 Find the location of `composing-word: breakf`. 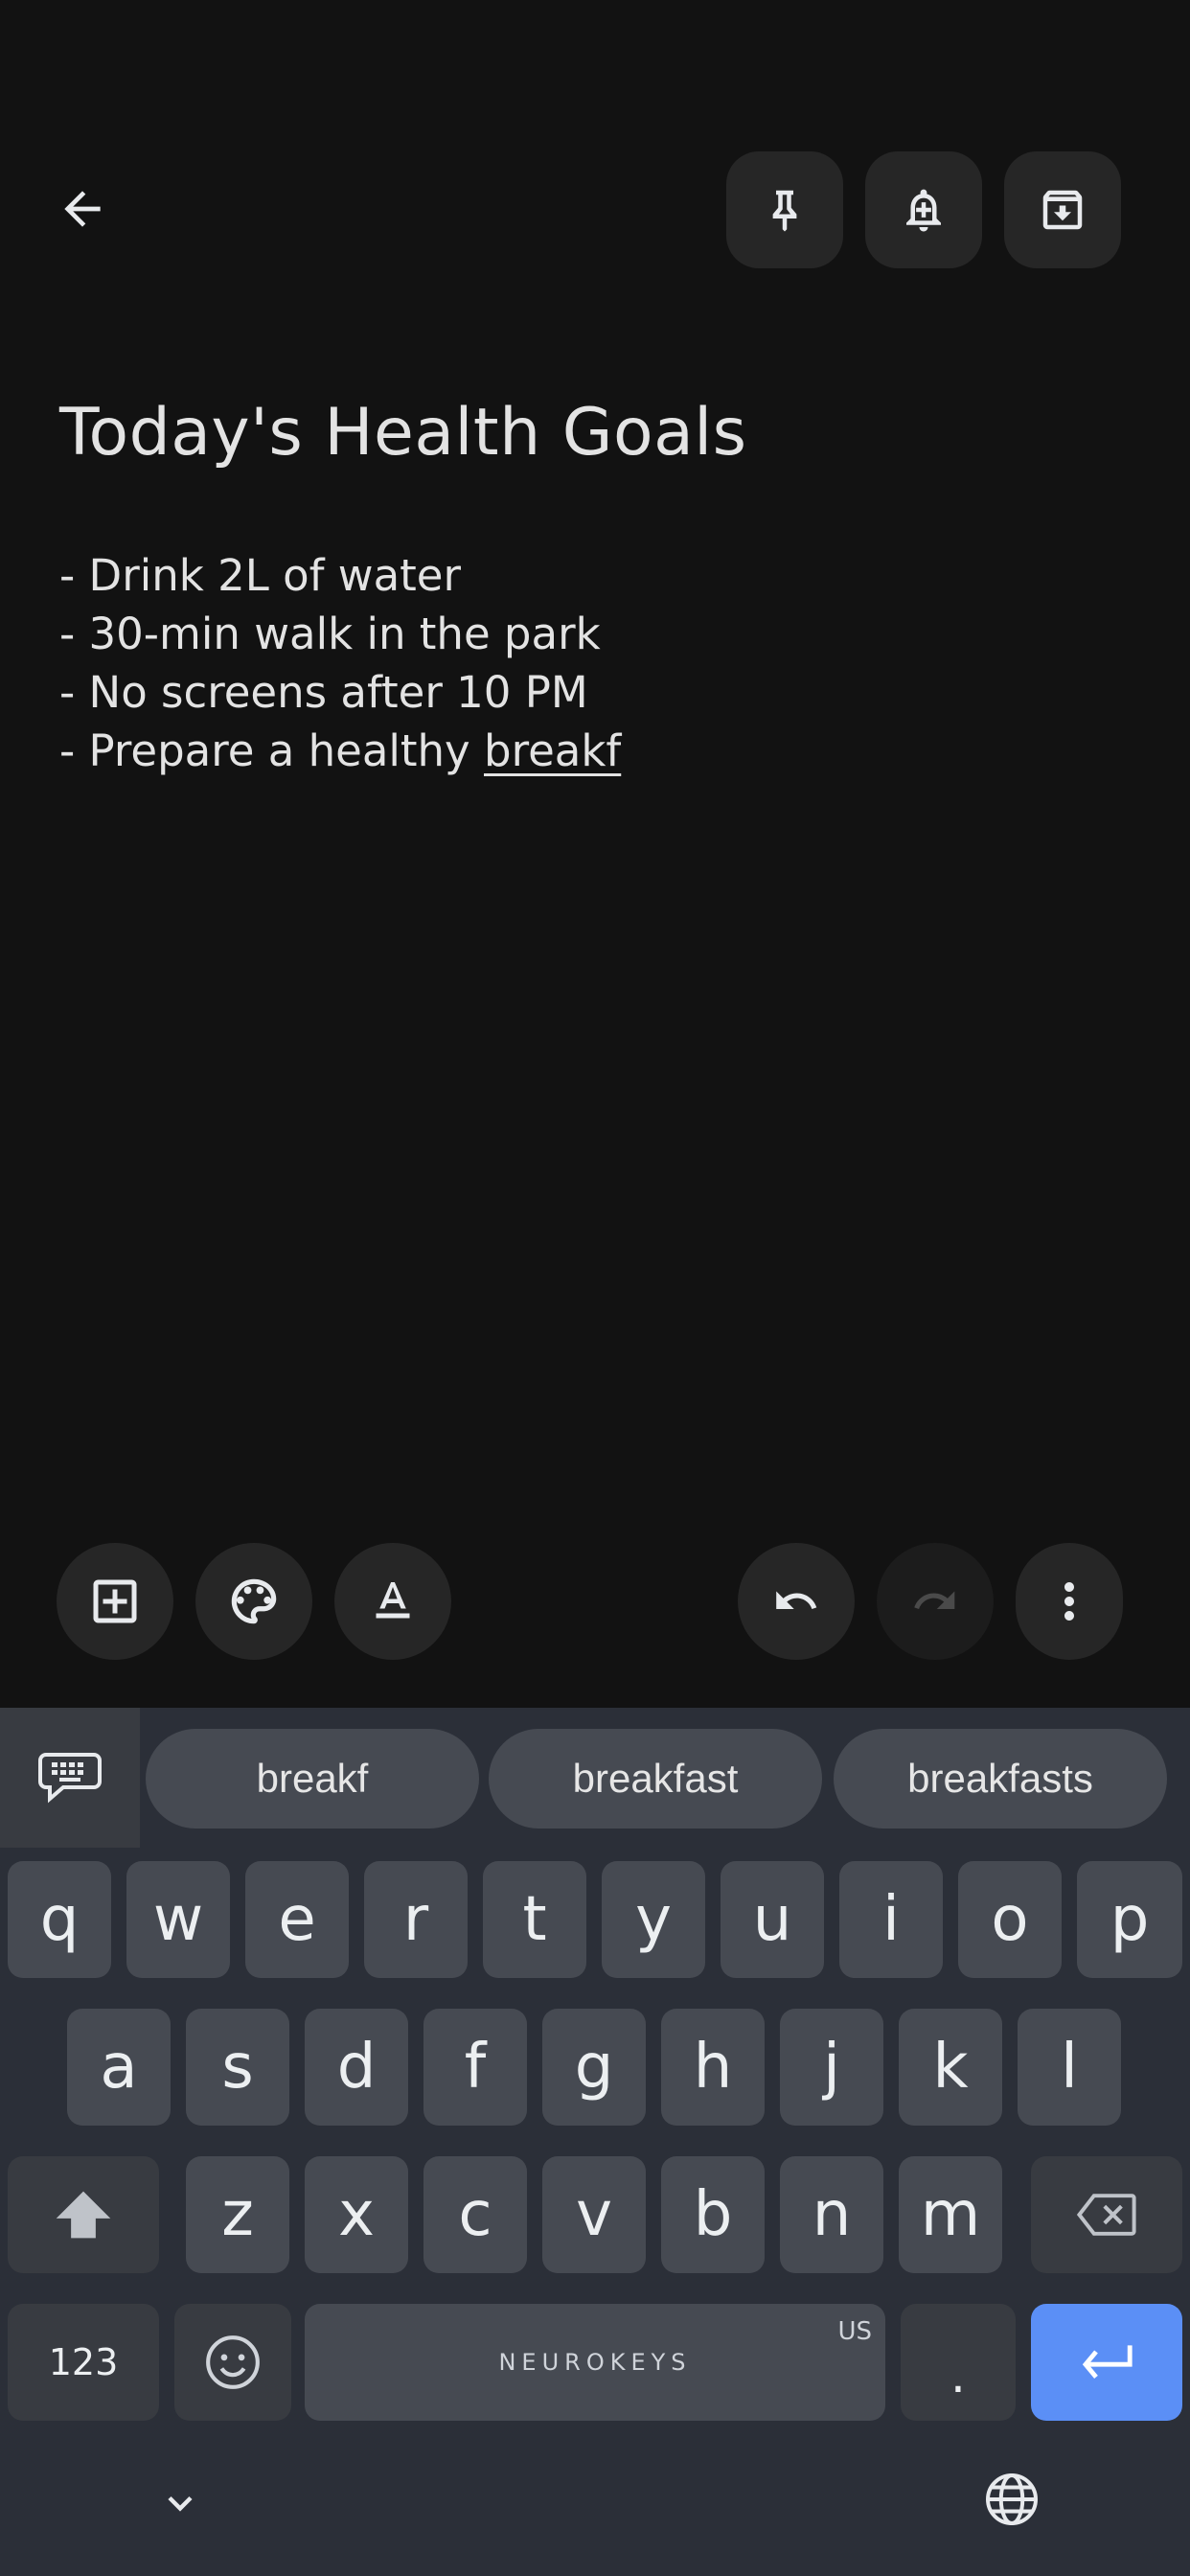

composing-word: breakf is located at coordinates (553, 750).